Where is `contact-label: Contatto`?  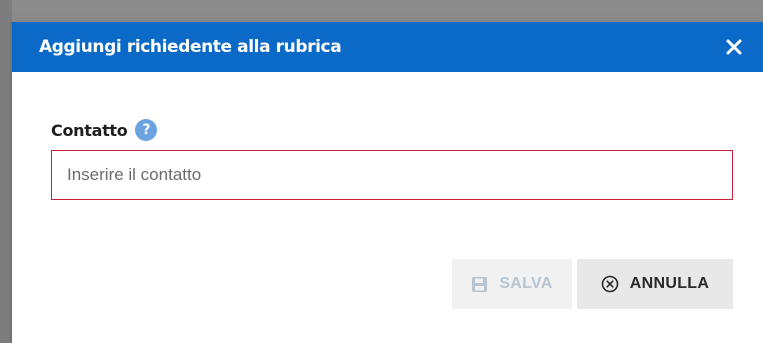
contact-label: Contatto is located at coordinates (89, 130).